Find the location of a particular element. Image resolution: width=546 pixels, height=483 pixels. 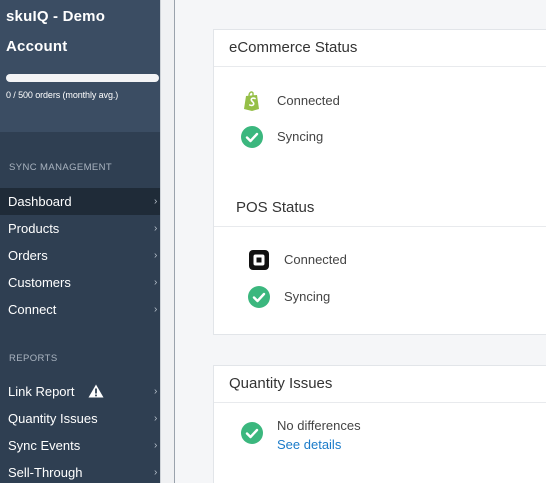

sidebar-resize-handle is located at coordinates (167, 241).